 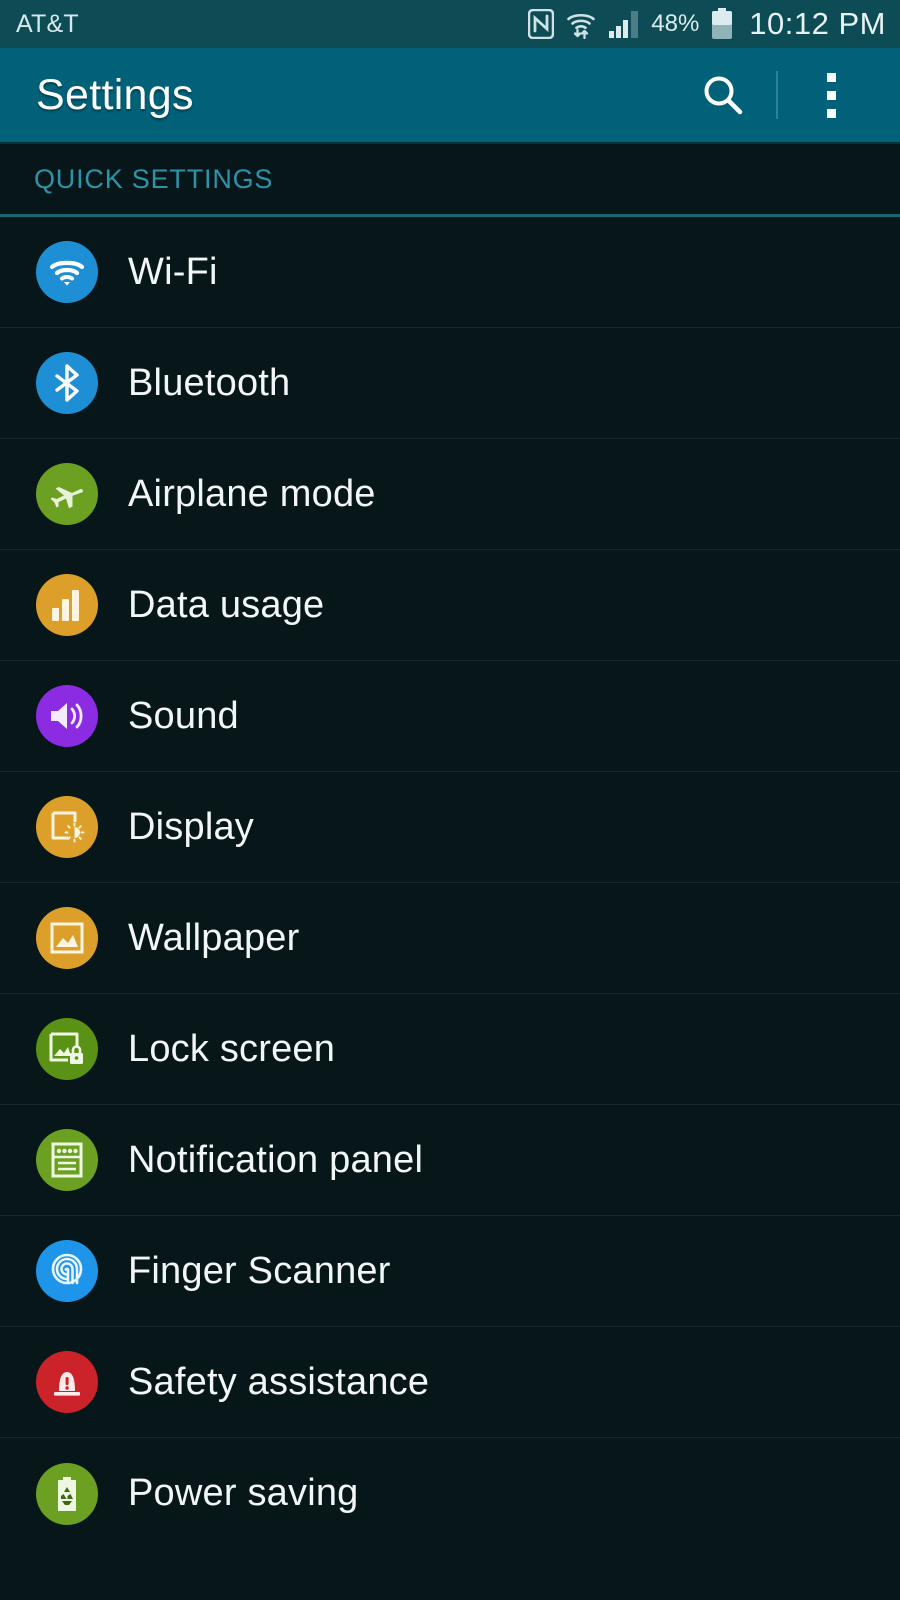 I want to click on list-item-label: Display, so click(x=191, y=826).